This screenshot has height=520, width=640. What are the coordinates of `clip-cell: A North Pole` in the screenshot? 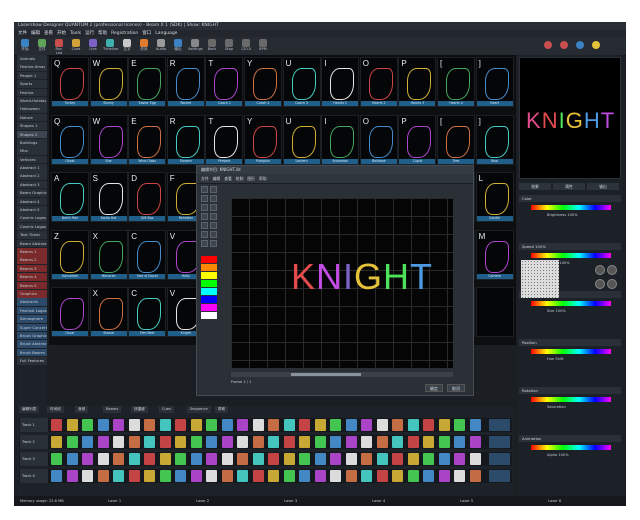 It's located at (70, 197).